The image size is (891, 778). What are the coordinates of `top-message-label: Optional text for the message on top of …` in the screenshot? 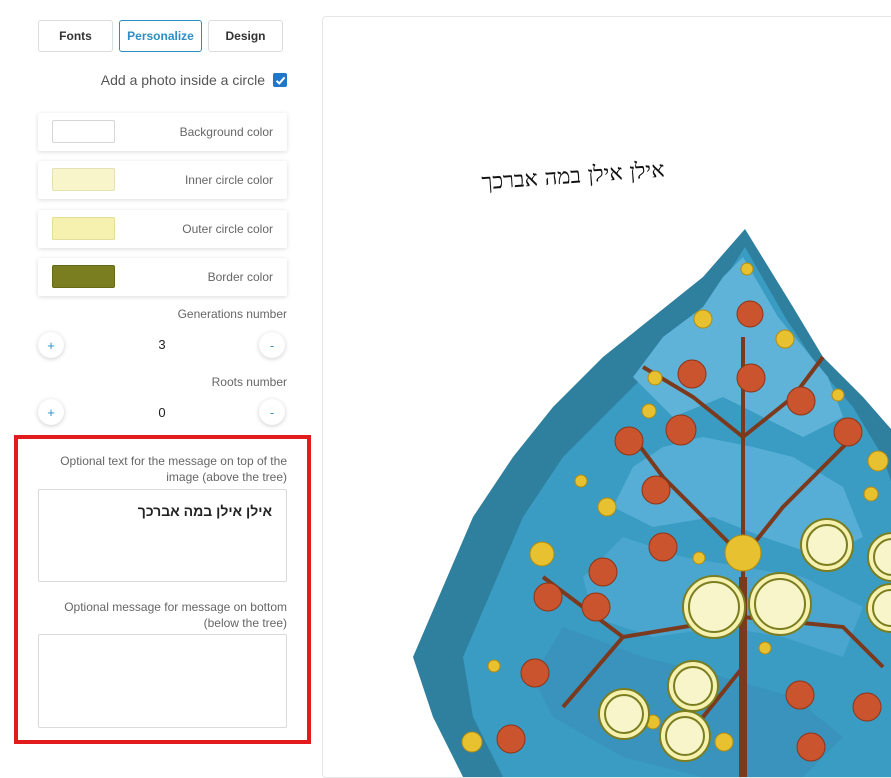 It's located at (173, 469).